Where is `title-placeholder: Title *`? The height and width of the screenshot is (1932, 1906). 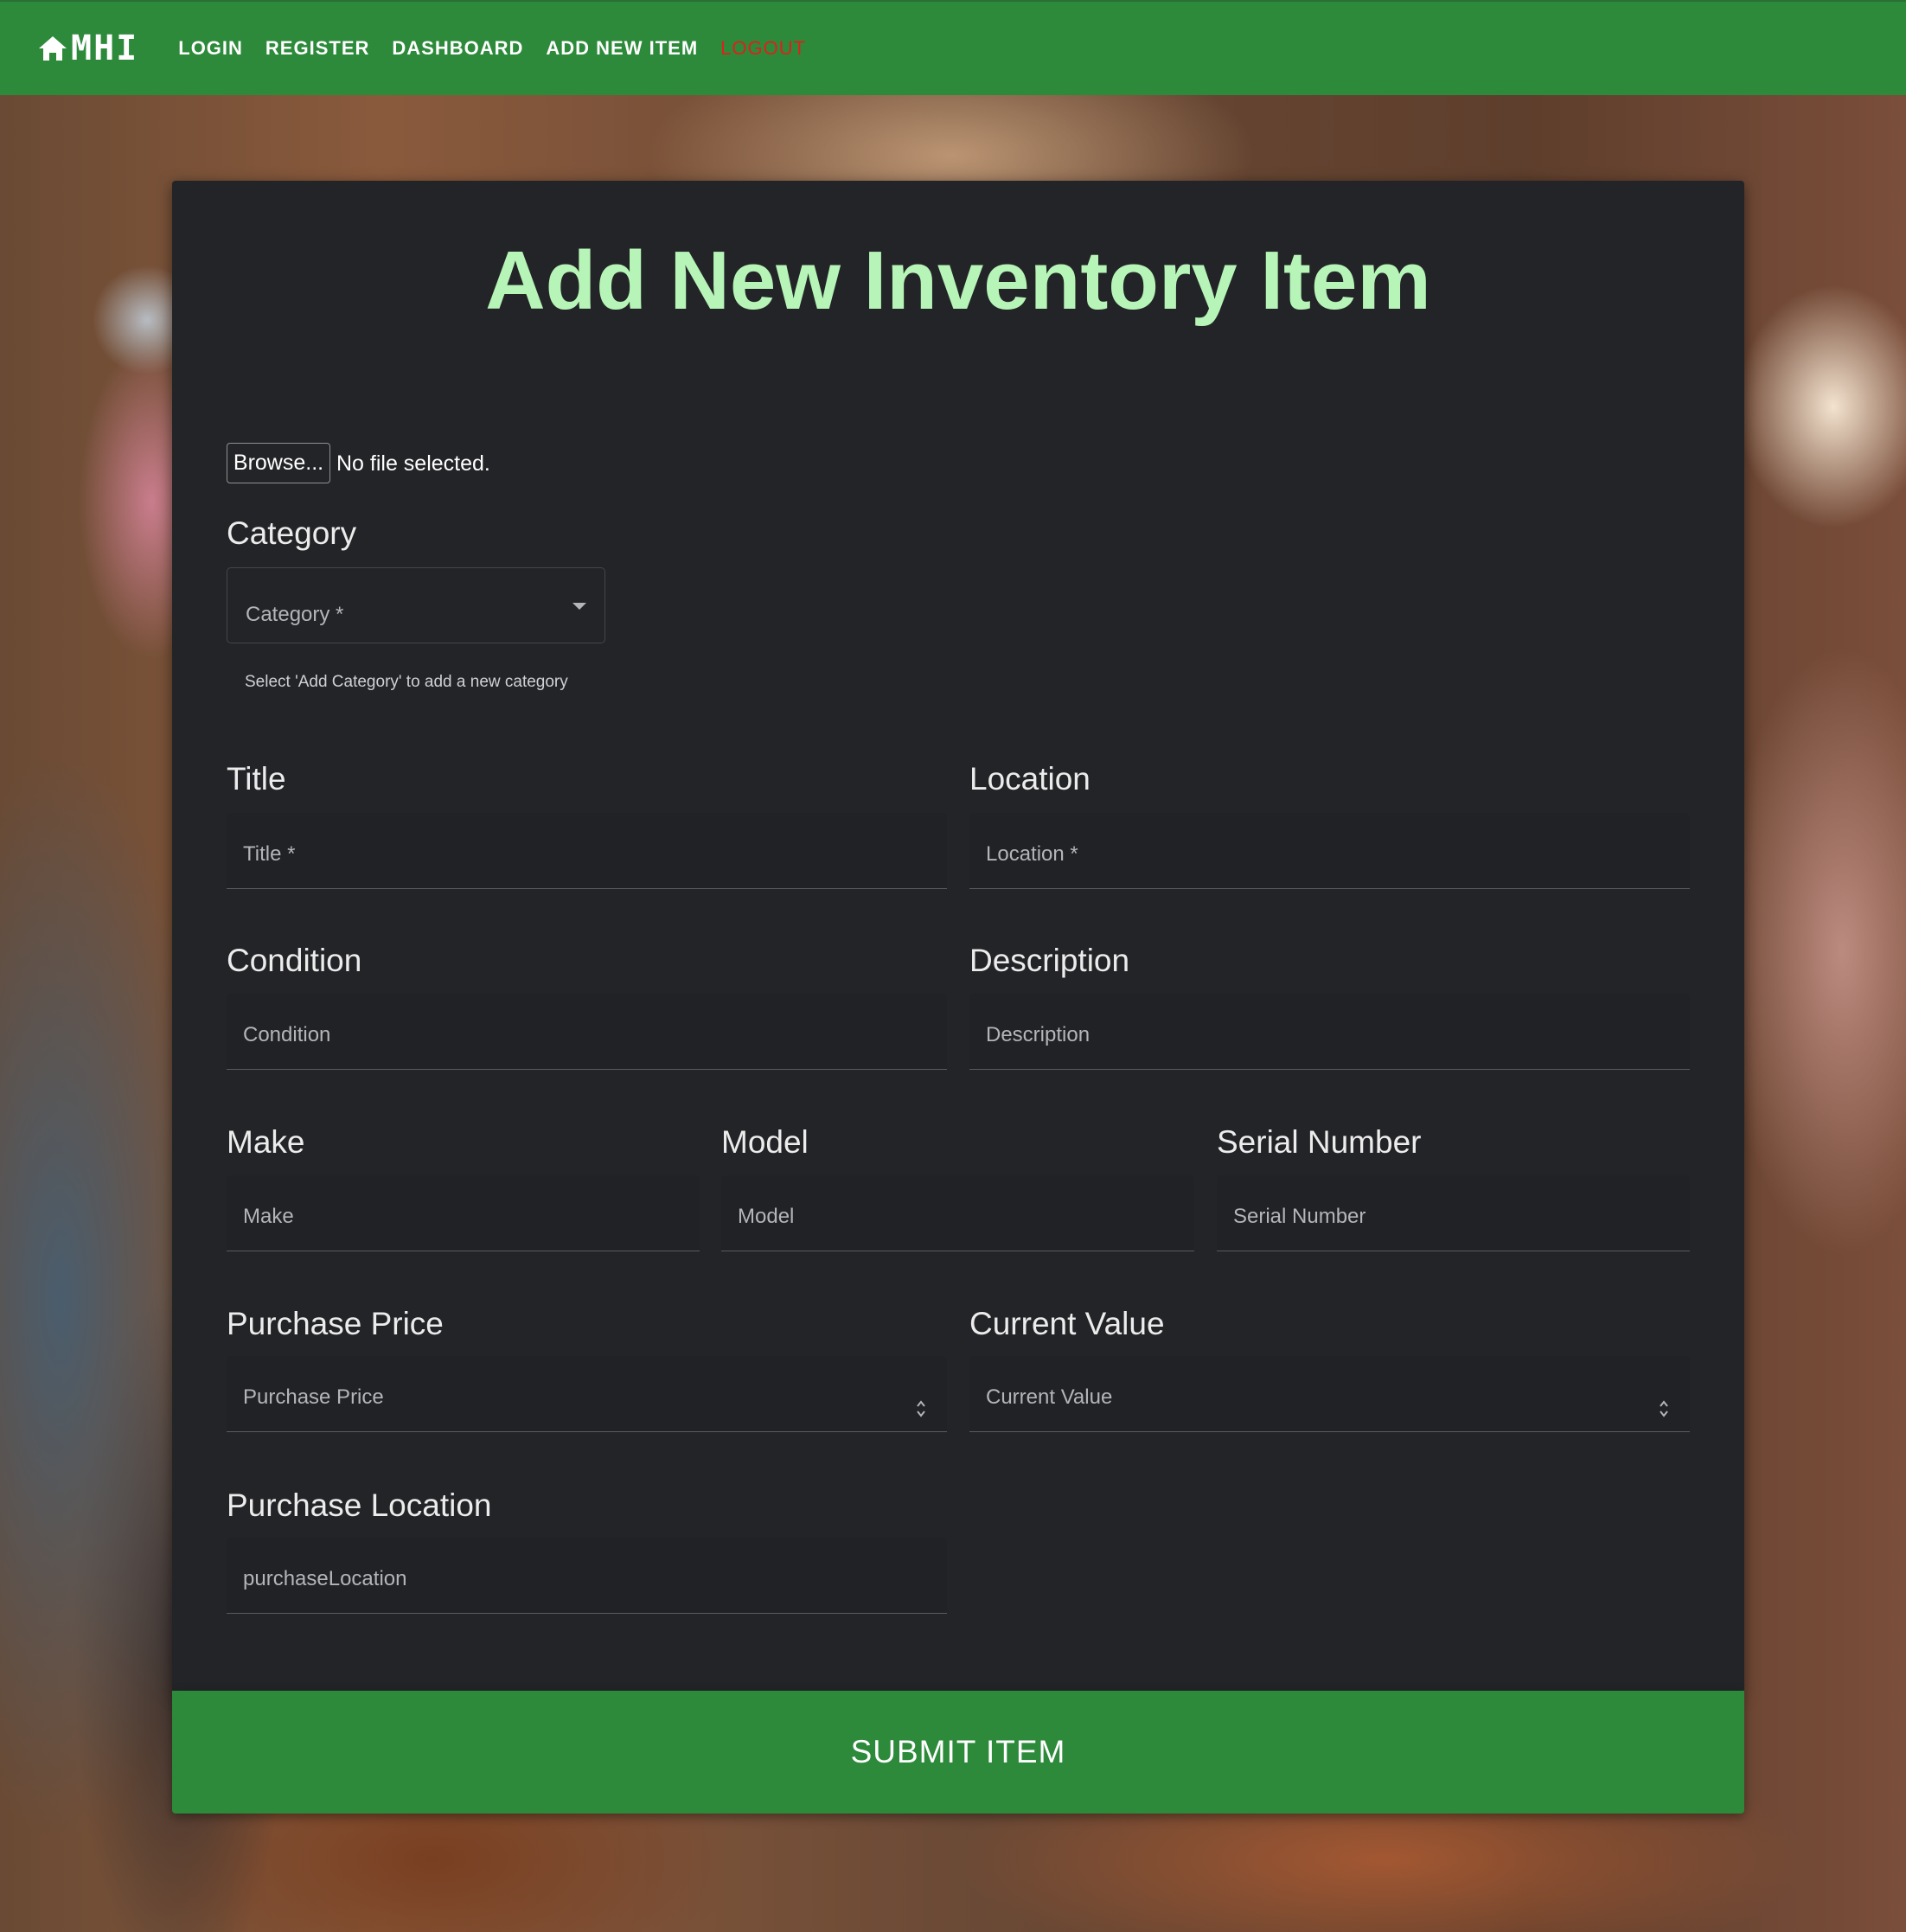
title-placeholder: Title * is located at coordinates (269, 854).